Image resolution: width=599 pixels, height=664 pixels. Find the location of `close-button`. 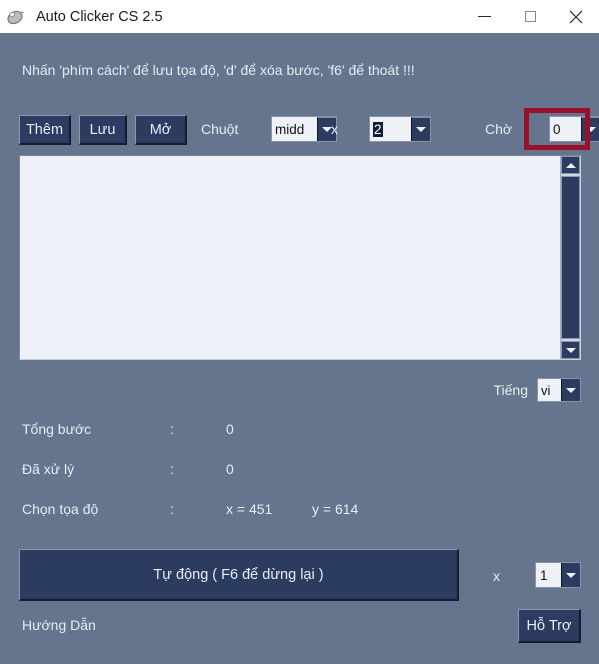

close-button is located at coordinates (576, 16).